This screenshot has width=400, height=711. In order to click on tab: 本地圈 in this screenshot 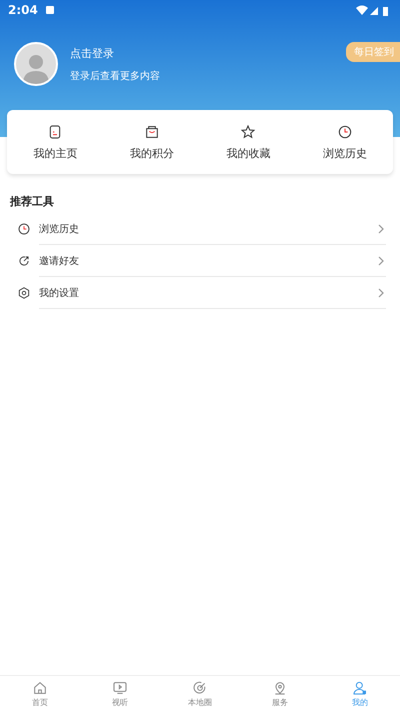, I will do `click(200, 693)`.